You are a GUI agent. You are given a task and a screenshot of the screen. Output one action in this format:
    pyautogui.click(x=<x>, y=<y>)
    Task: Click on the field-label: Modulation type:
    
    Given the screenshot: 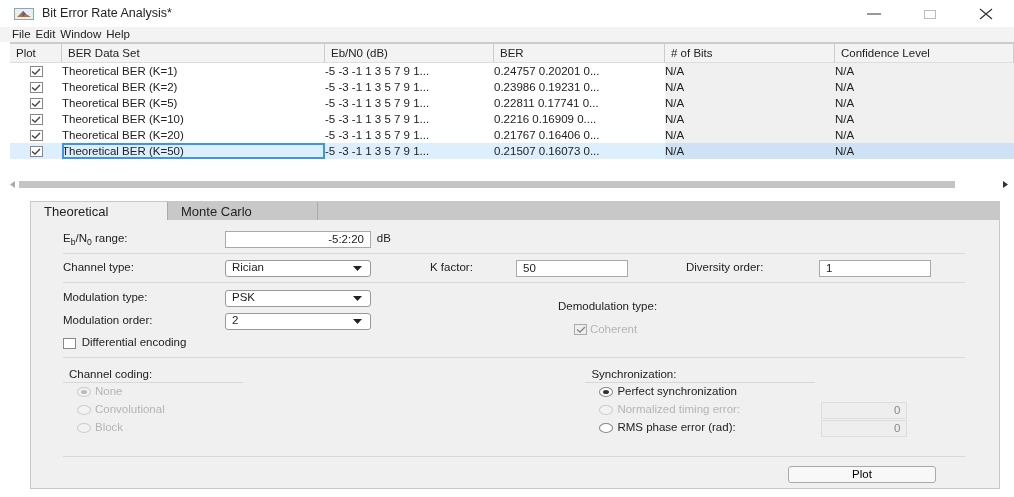 What is the action you would take?
    pyautogui.click(x=106, y=298)
    